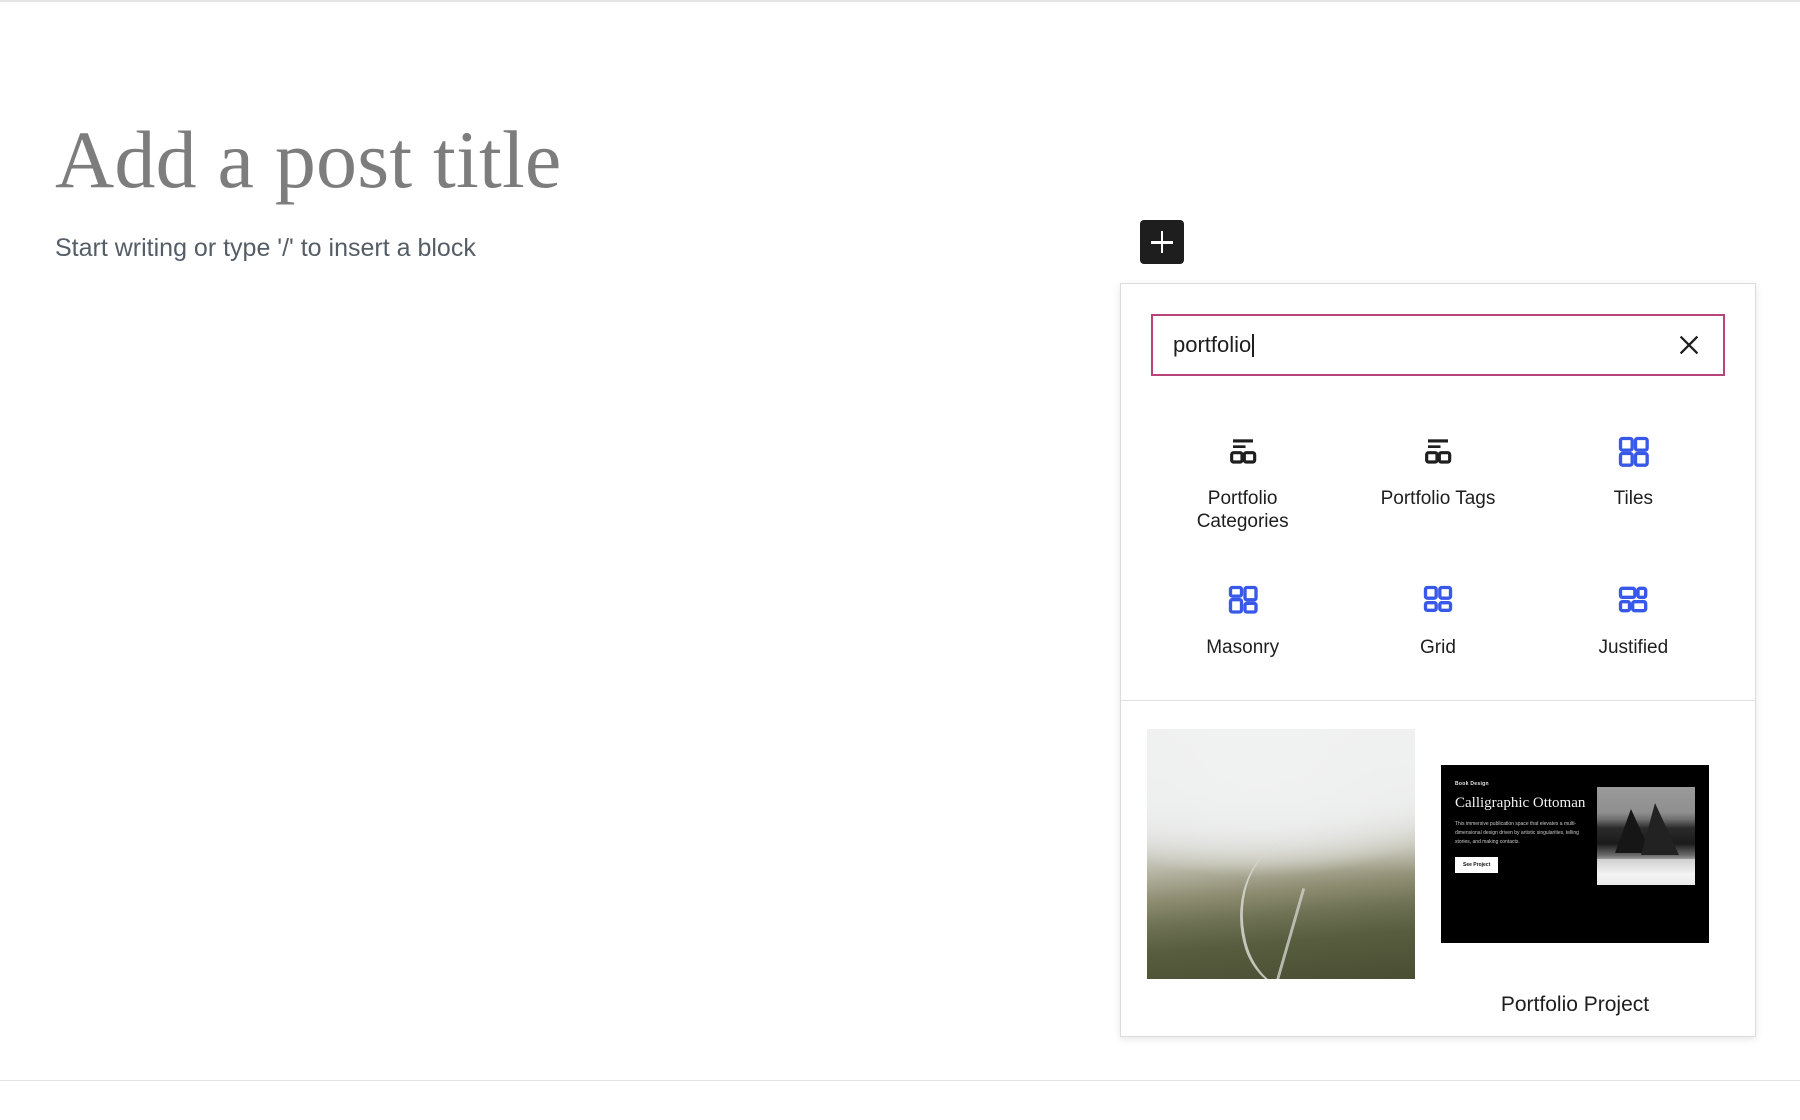 The image size is (1800, 1120). I want to click on block-item-tiles: Tiles, so click(1633, 479).